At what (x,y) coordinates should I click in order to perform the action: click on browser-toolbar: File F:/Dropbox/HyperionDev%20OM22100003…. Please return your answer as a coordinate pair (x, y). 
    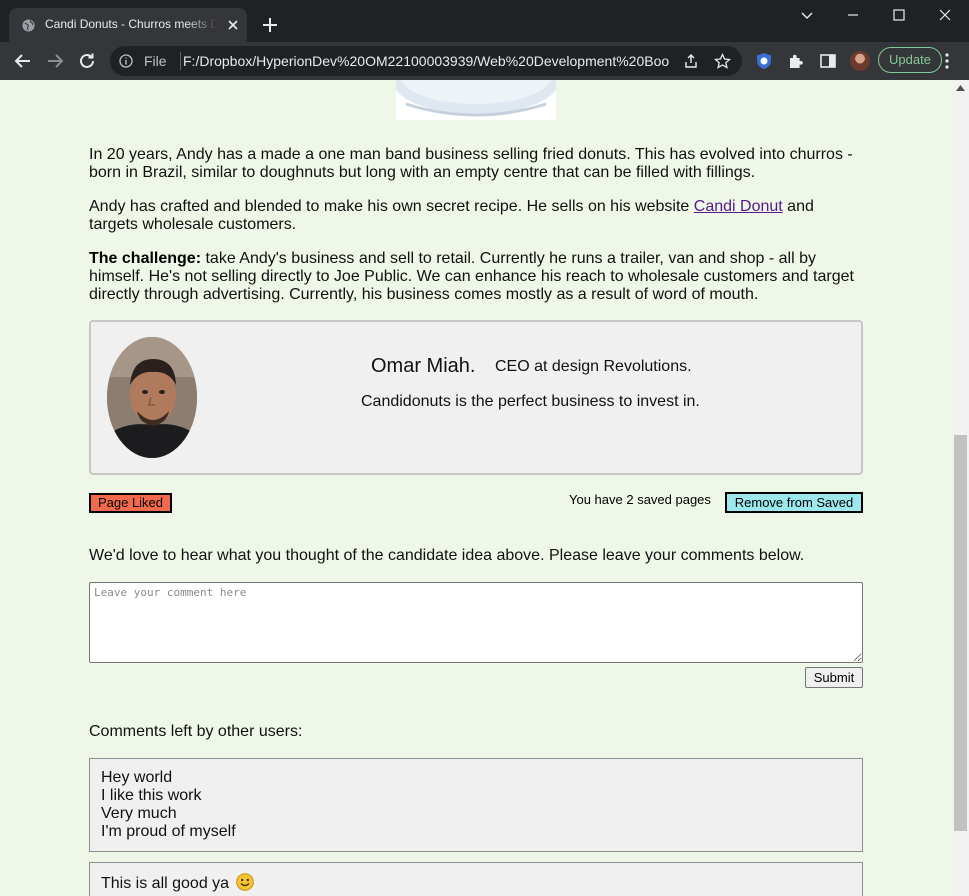
    Looking at the image, I should click on (484, 61).